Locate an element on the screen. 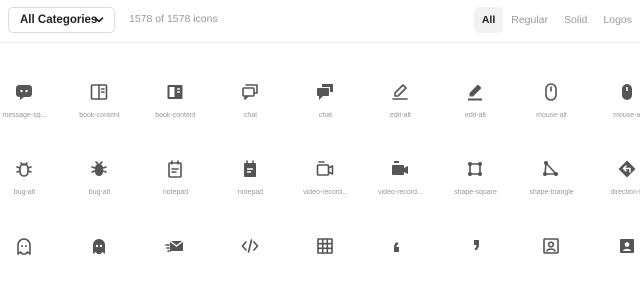 This screenshot has width=640, height=296. video-recording-regular-icon is located at coordinates (325, 169).